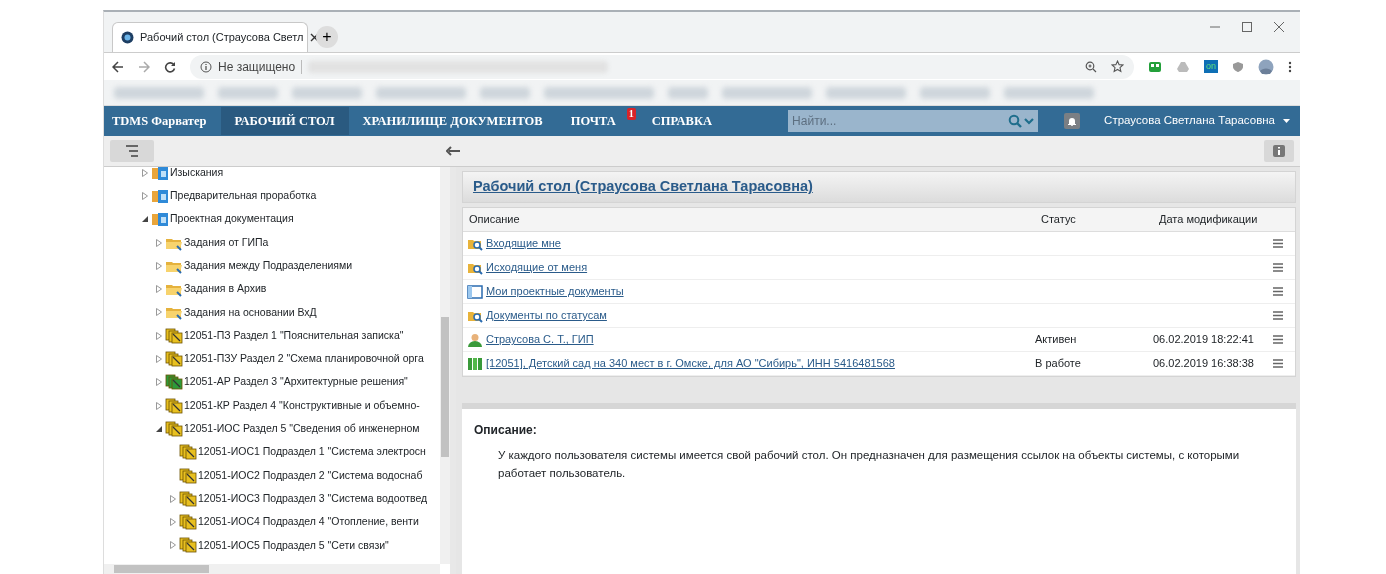 The height and width of the screenshot is (574, 1386). What do you see at coordinates (222, 38) in the screenshot?
I see `tab-title: Рабочий стол (Страусова Светл` at bounding box center [222, 38].